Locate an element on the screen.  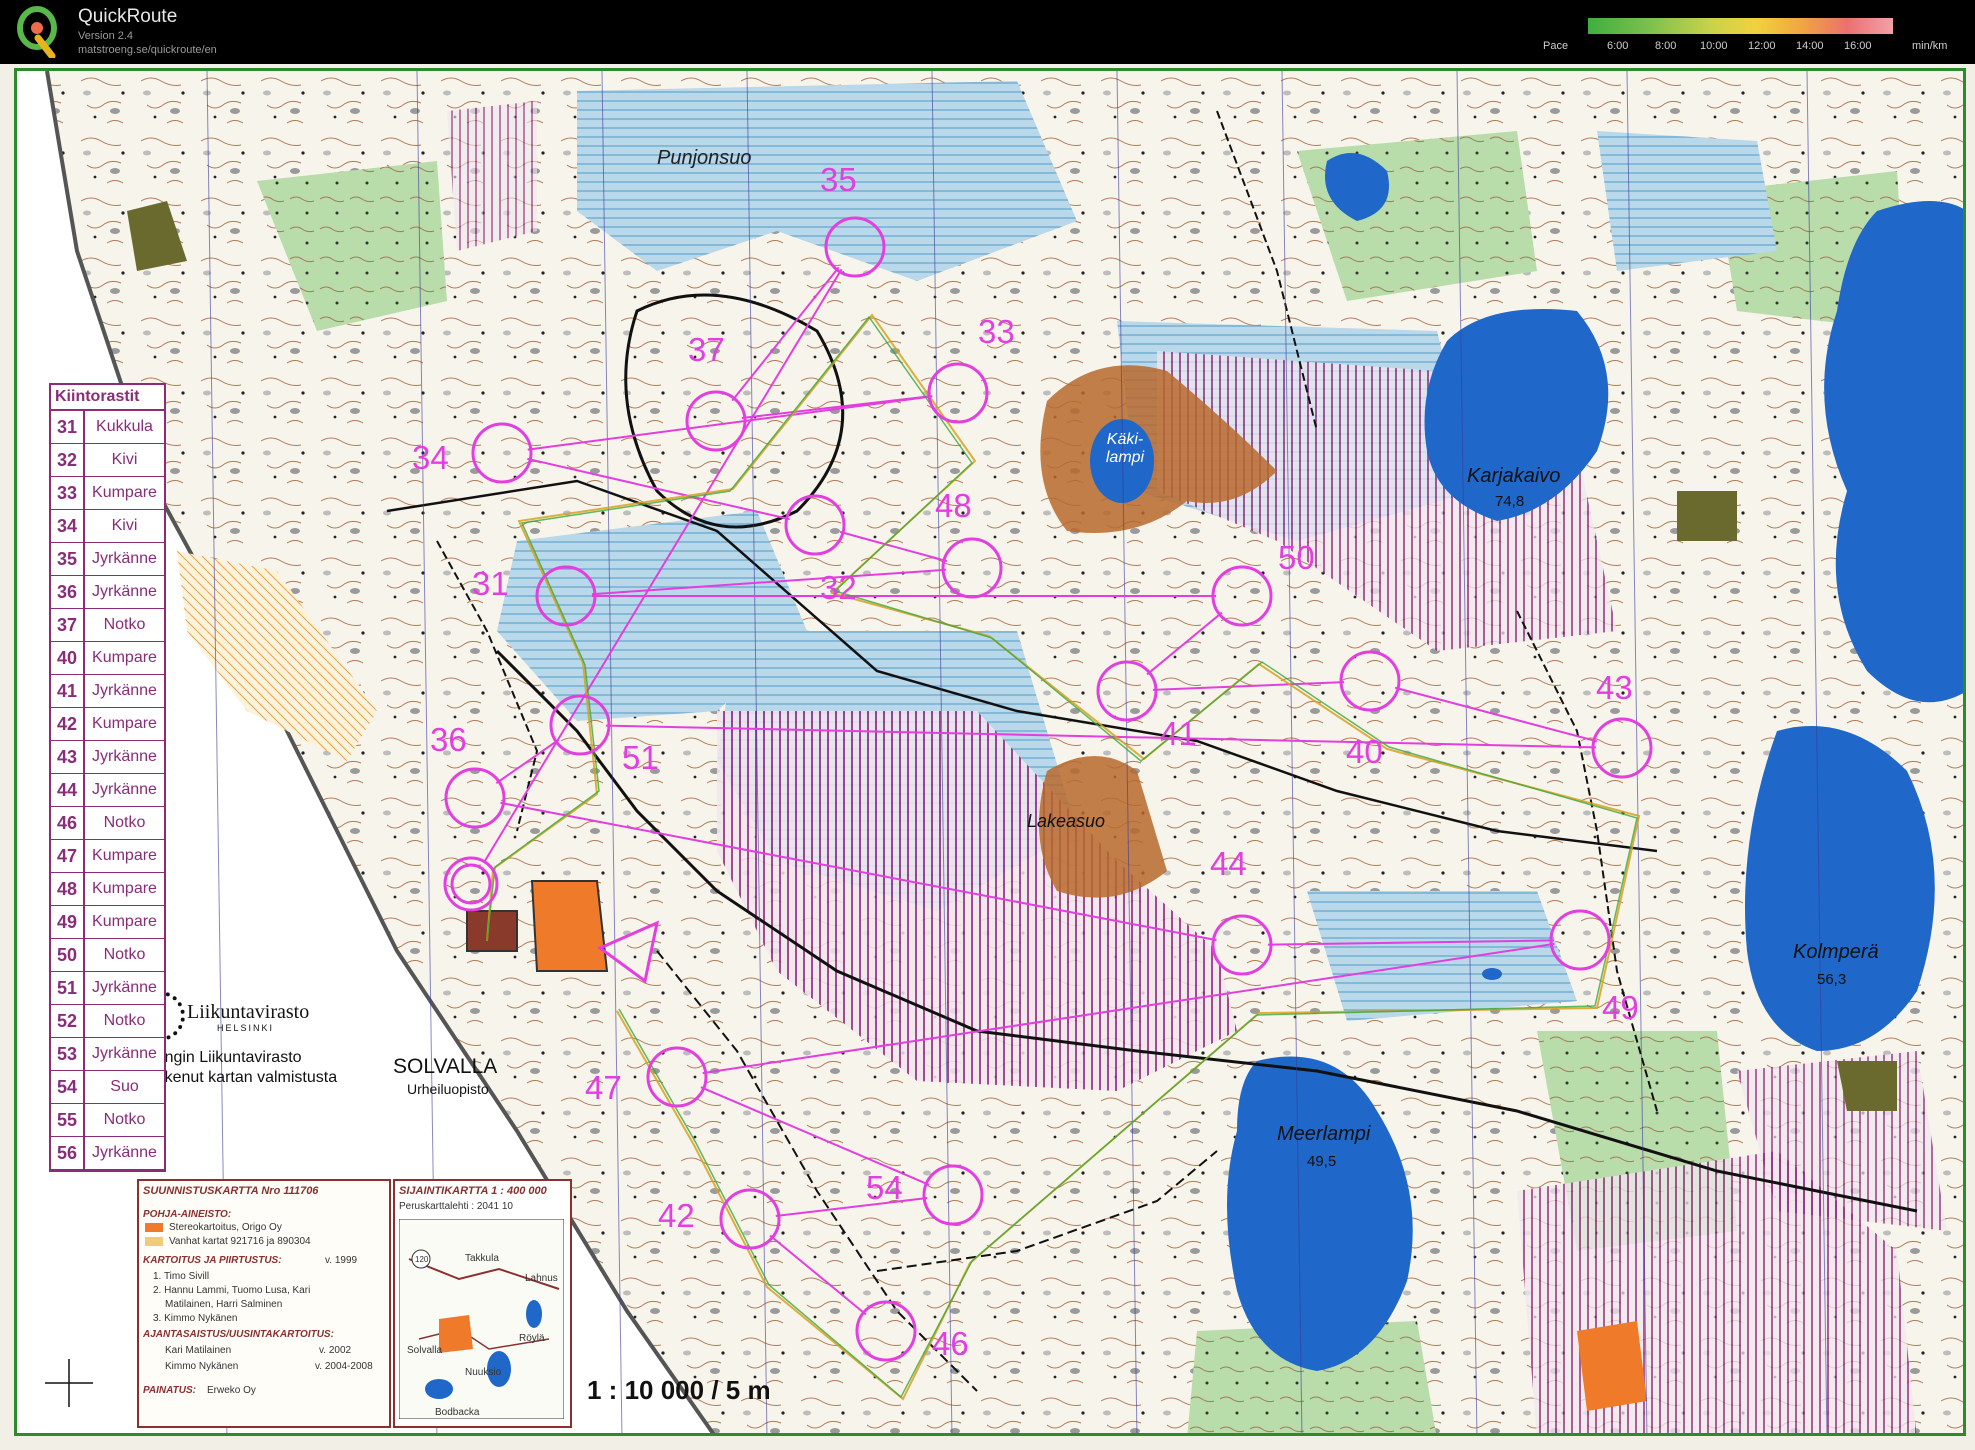
control-number: 33 is located at coordinates (996, 331).